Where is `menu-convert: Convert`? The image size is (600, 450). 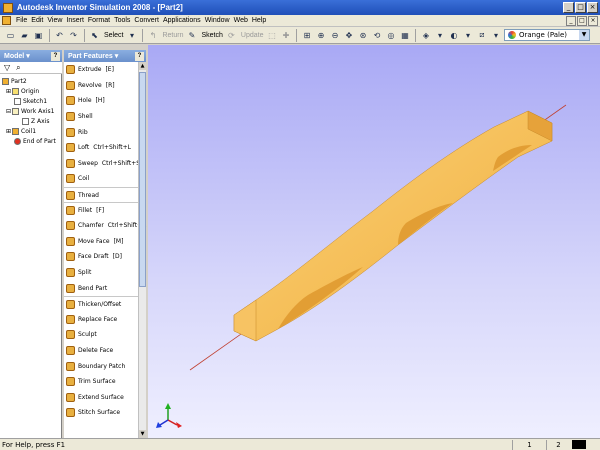 menu-convert: Convert is located at coordinates (146, 20).